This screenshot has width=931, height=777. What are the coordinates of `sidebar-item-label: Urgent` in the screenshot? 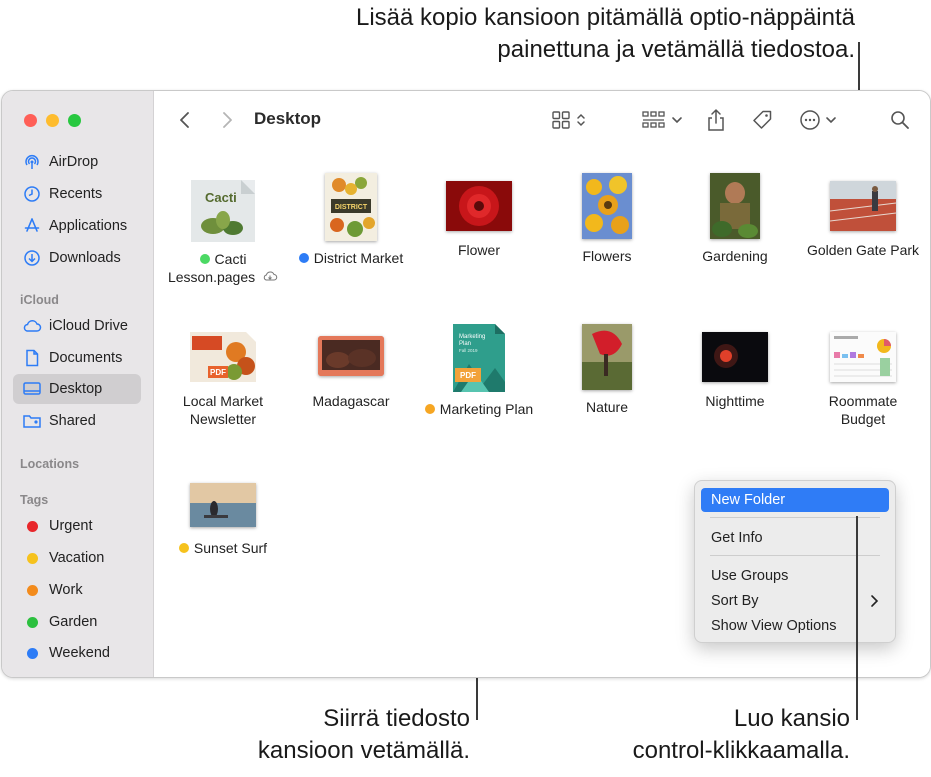 It's located at (71, 526).